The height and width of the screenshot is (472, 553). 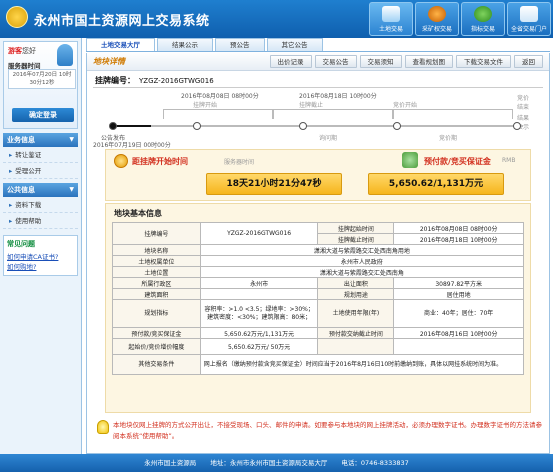 What do you see at coordinates (40, 171) in the screenshot?
I see `sidebar-item-accept: ▸ 受理公开` at bounding box center [40, 171].